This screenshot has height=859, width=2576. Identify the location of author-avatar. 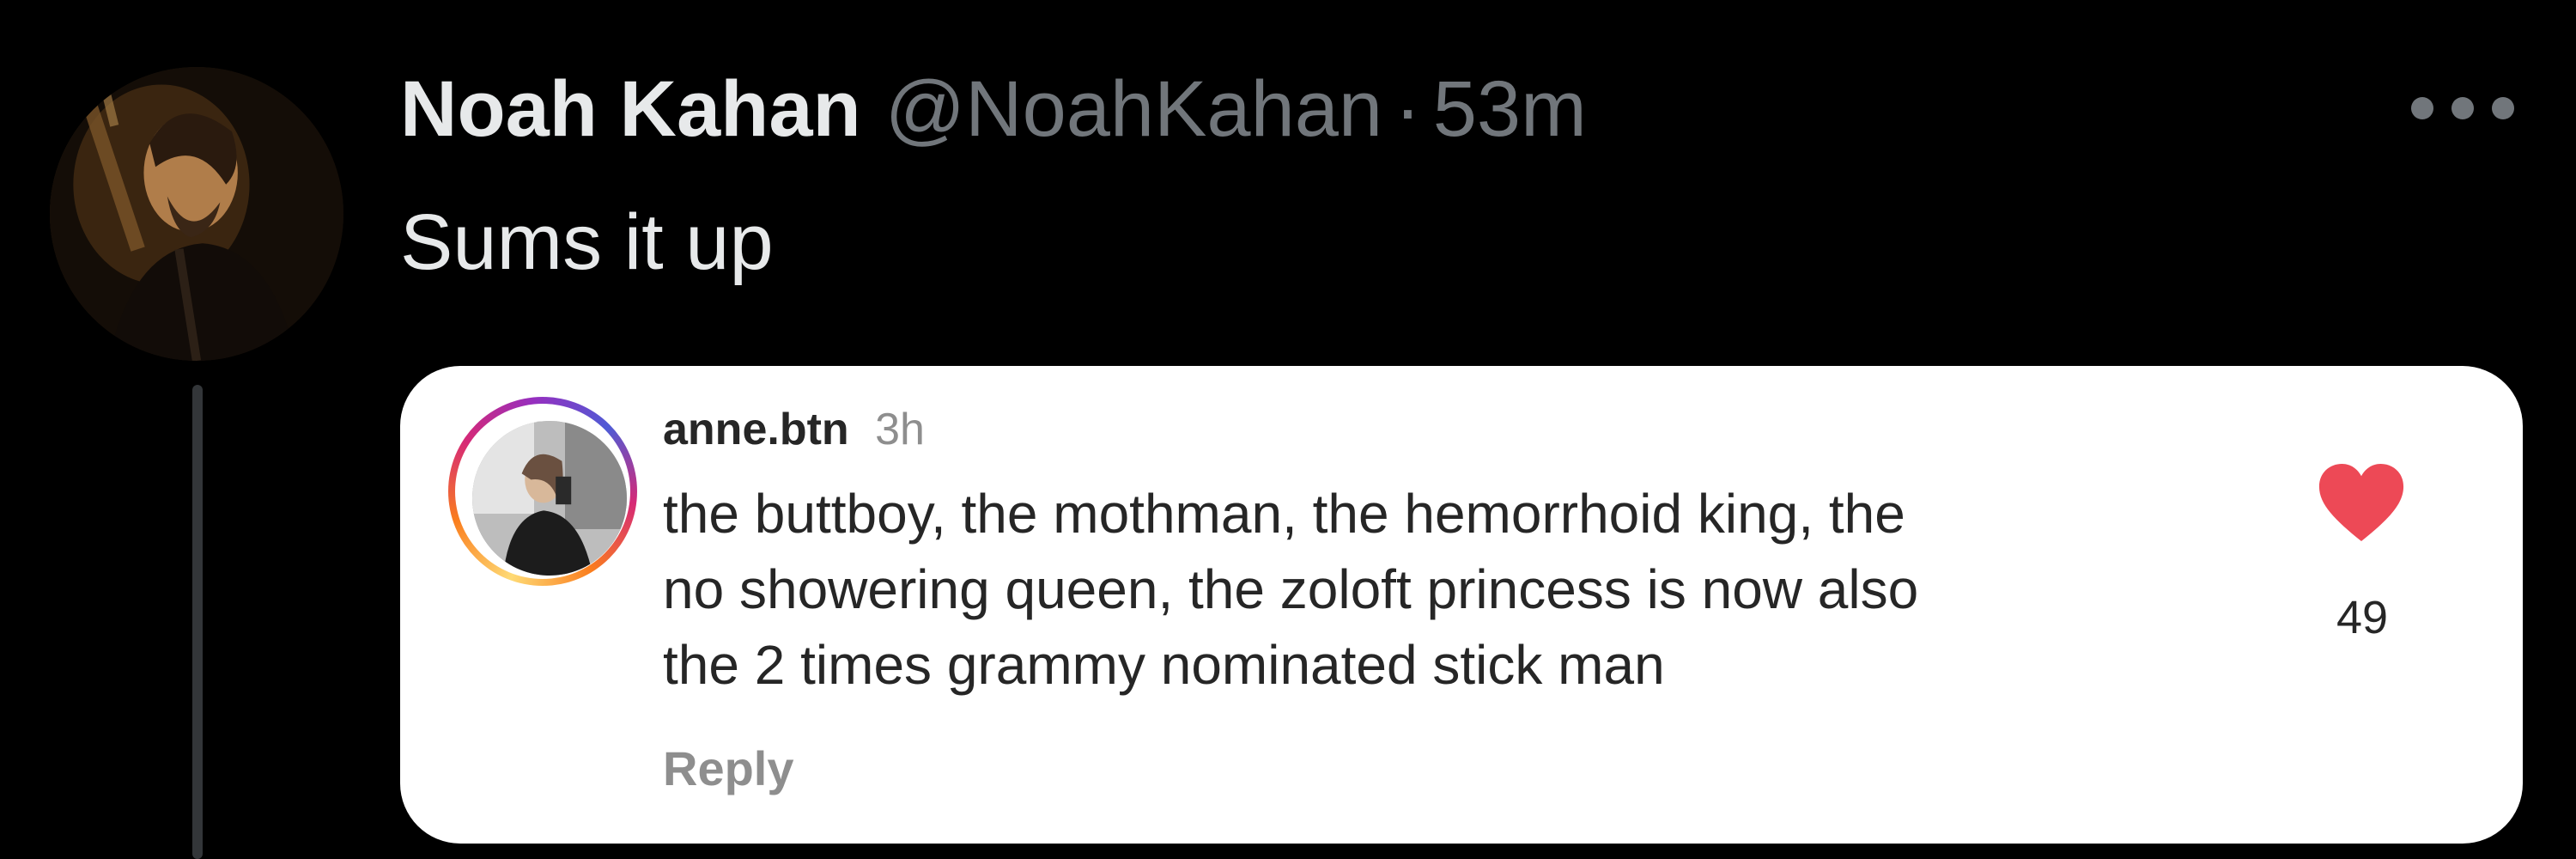
(197, 214).